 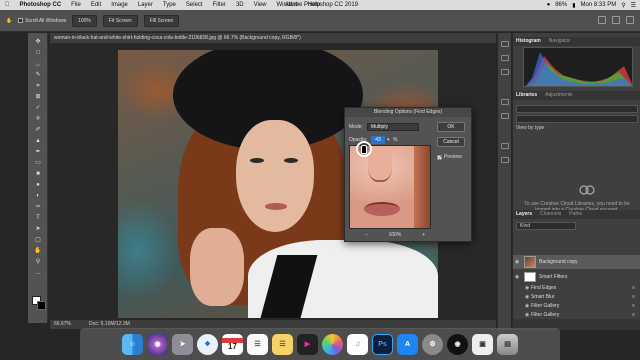 What do you see at coordinates (505, 44) in the screenshot?
I see `history-panel-icon` at bounding box center [505, 44].